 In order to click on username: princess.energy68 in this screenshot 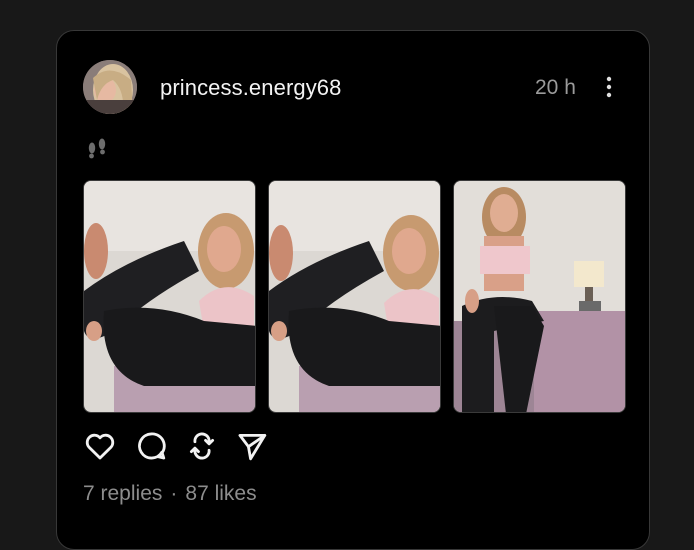, I will do `click(250, 88)`.